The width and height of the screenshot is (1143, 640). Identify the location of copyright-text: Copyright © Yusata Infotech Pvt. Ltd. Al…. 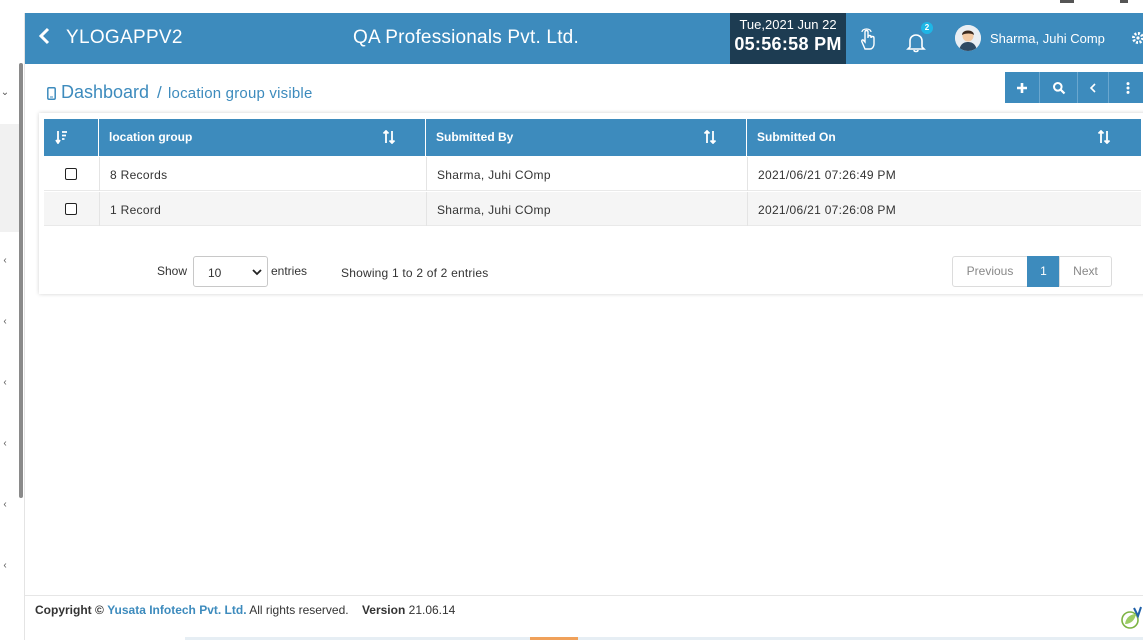
(245, 610).